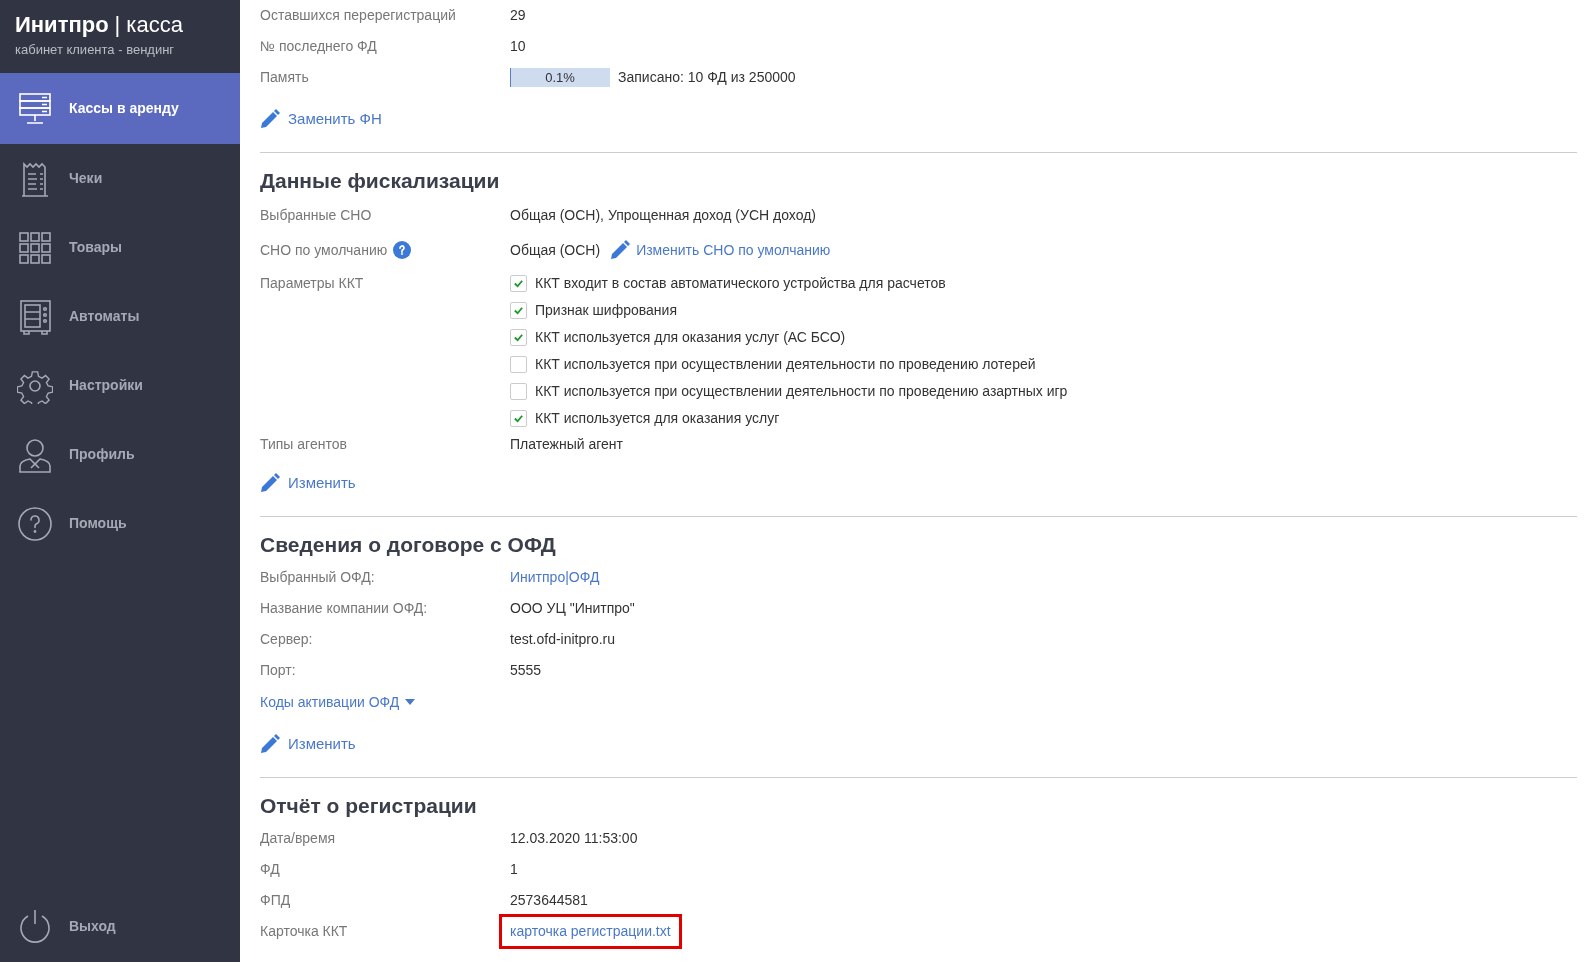  Describe the element at coordinates (276, 900) in the screenshot. I see `field-label: ФПД` at that location.